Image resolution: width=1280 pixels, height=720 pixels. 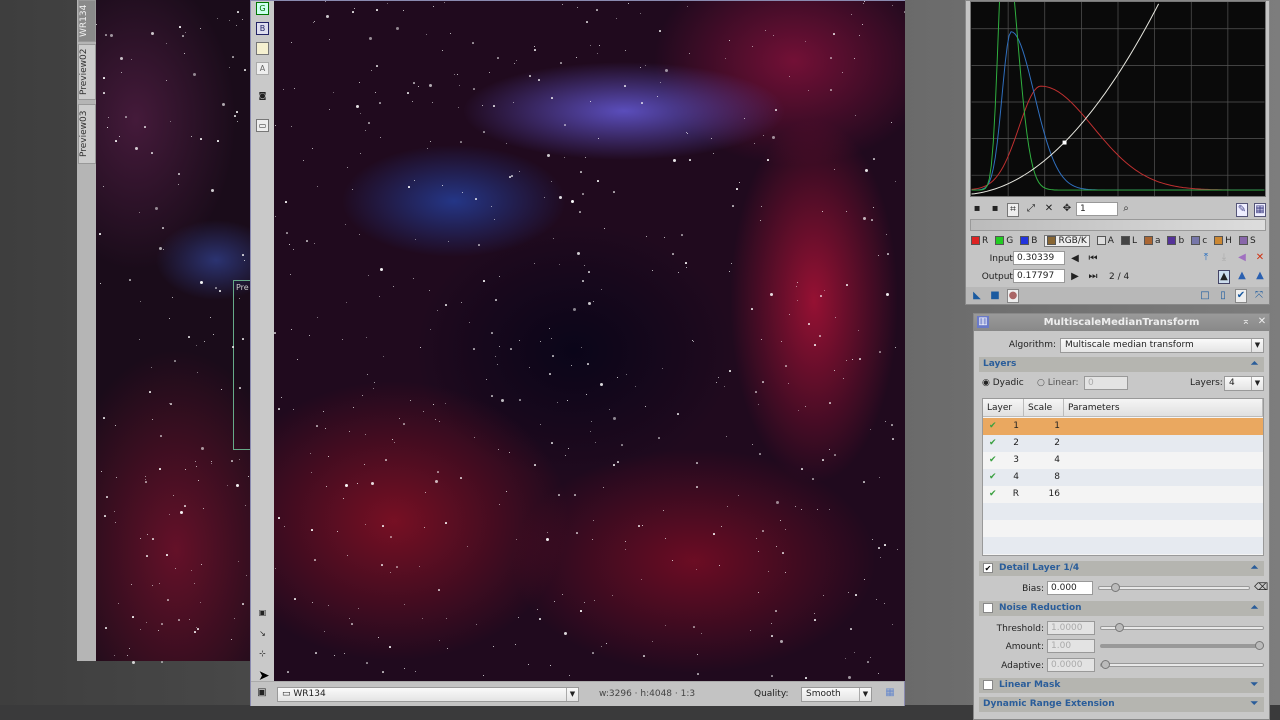 I want to click on col-layer: Layer, so click(x=1003, y=408).